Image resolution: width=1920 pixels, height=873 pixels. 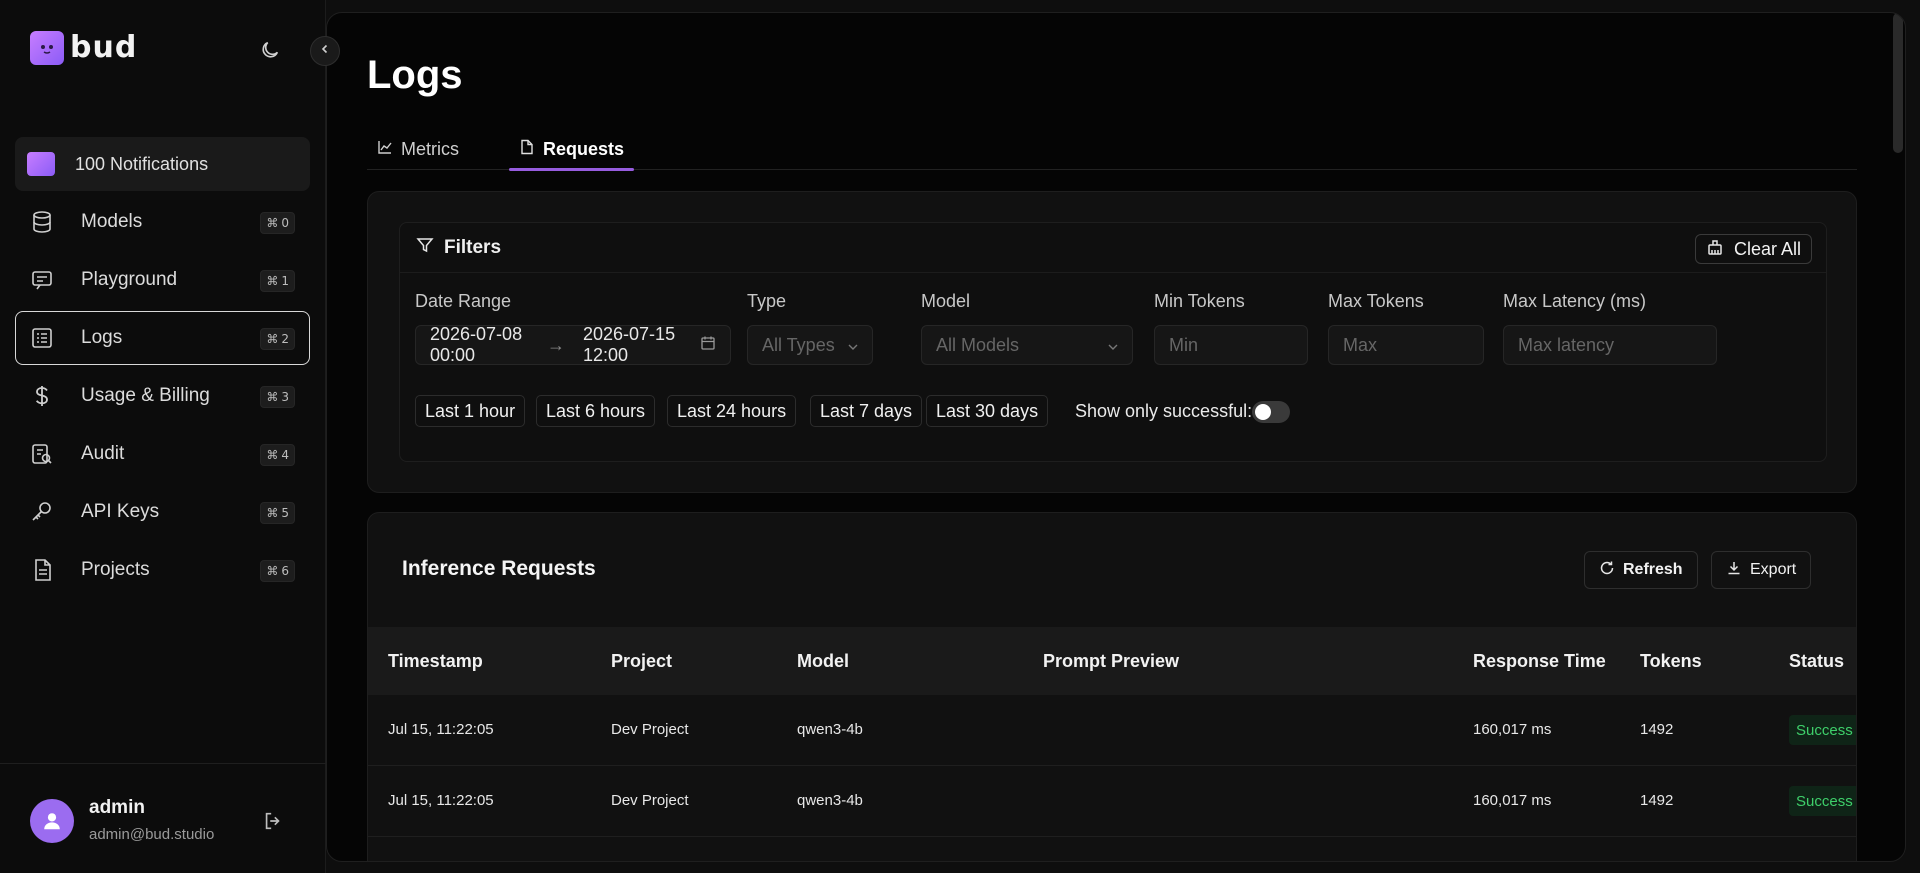 What do you see at coordinates (1816, 661) in the screenshot?
I see `column-header-status: Status` at bounding box center [1816, 661].